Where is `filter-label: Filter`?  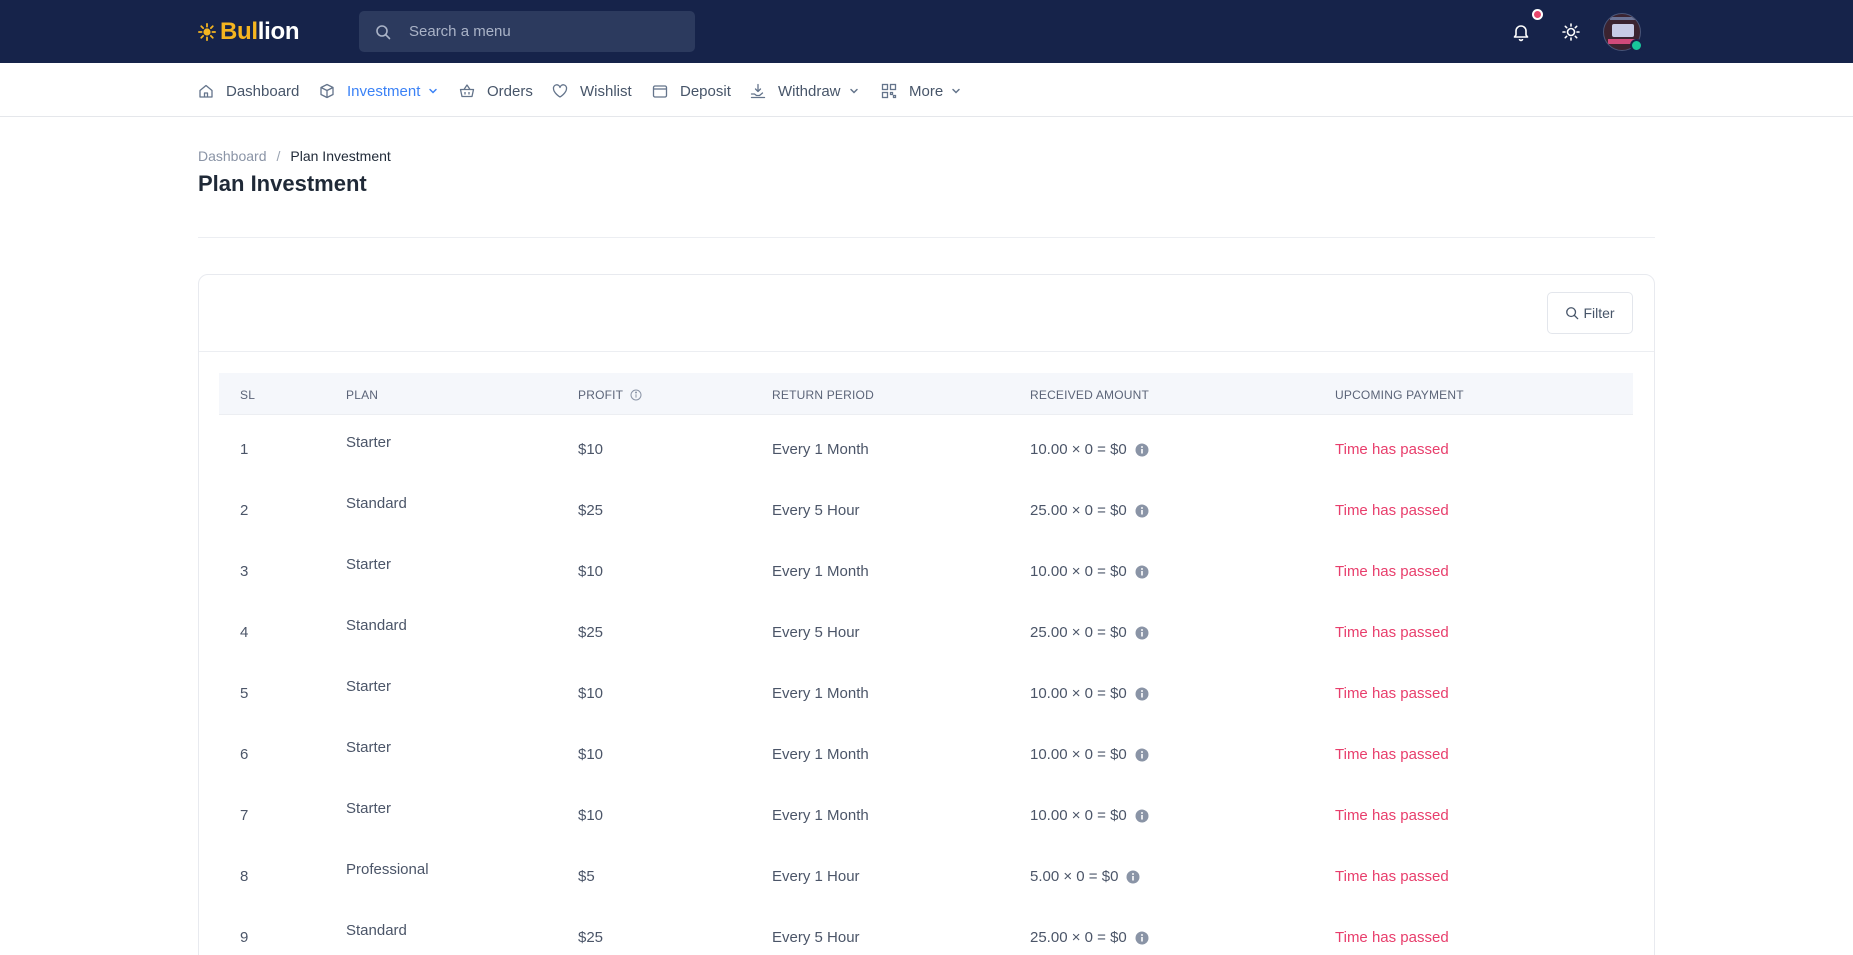 filter-label: Filter is located at coordinates (1599, 313).